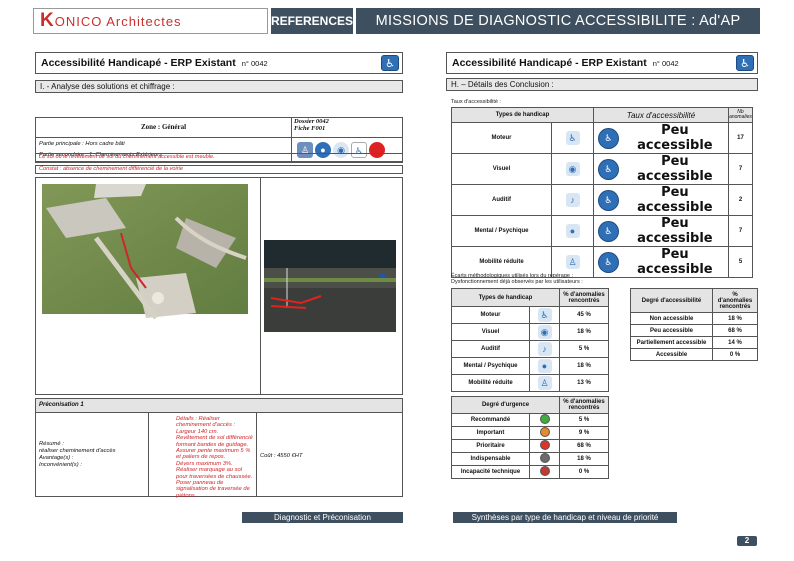  What do you see at coordinates (312, 21) in the screenshot?
I see `references-button: REFERENCES` at bounding box center [312, 21].